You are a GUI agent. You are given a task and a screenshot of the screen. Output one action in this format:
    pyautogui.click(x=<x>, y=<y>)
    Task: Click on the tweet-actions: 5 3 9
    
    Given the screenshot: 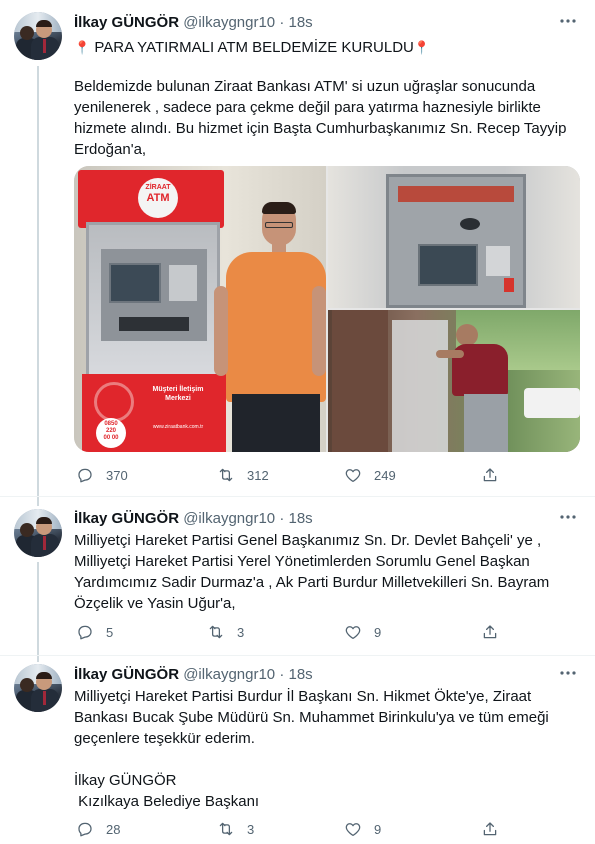 What is the action you would take?
    pyautogui.click(x=289, y=632)
    